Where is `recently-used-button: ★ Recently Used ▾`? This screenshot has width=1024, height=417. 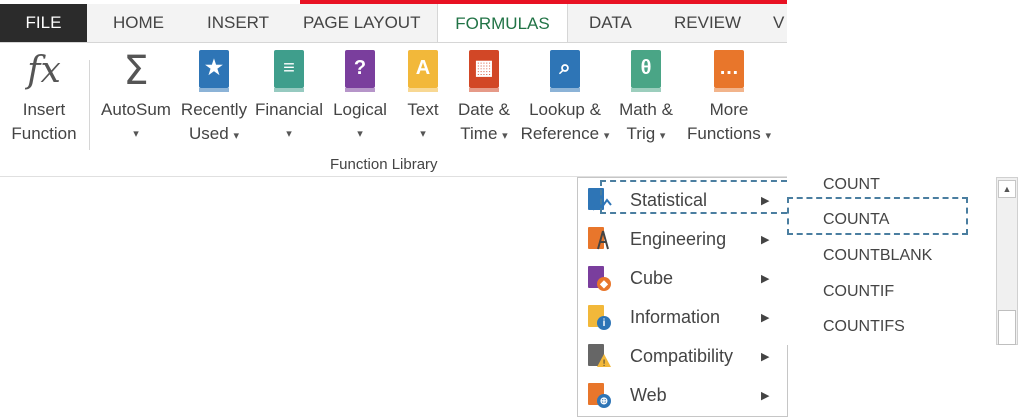
recently-used-button: ★ Recently Used ▾ is located at coordinates (214, 99).